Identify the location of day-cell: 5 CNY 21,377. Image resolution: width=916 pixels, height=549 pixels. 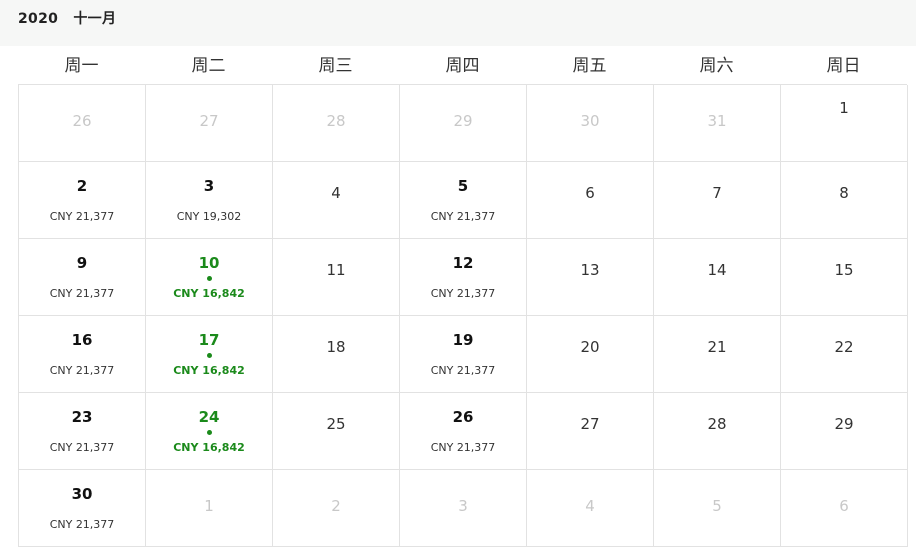
(463, 200).